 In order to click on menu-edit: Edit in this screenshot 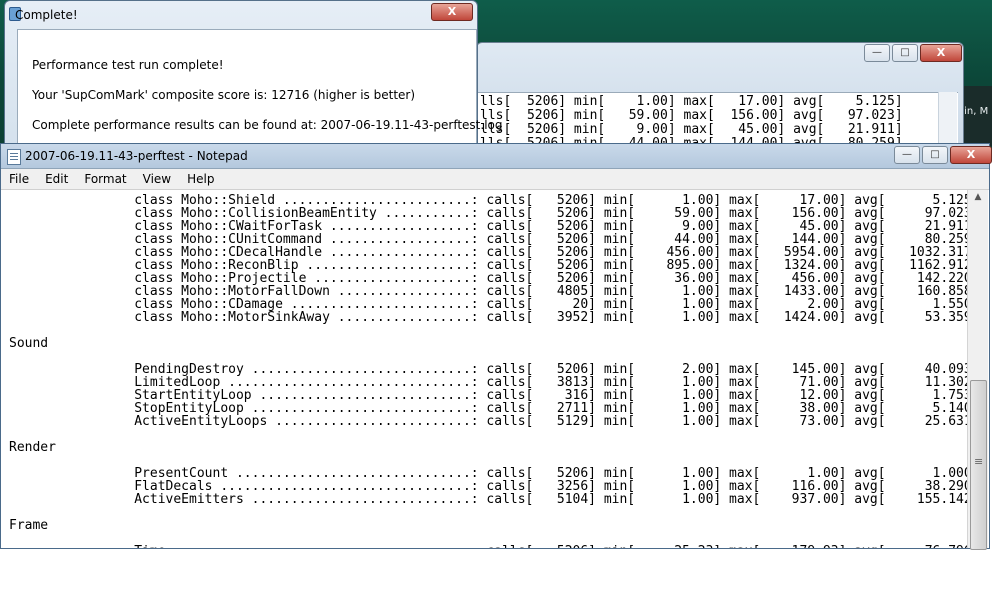, I will do `click(56, 179)`.